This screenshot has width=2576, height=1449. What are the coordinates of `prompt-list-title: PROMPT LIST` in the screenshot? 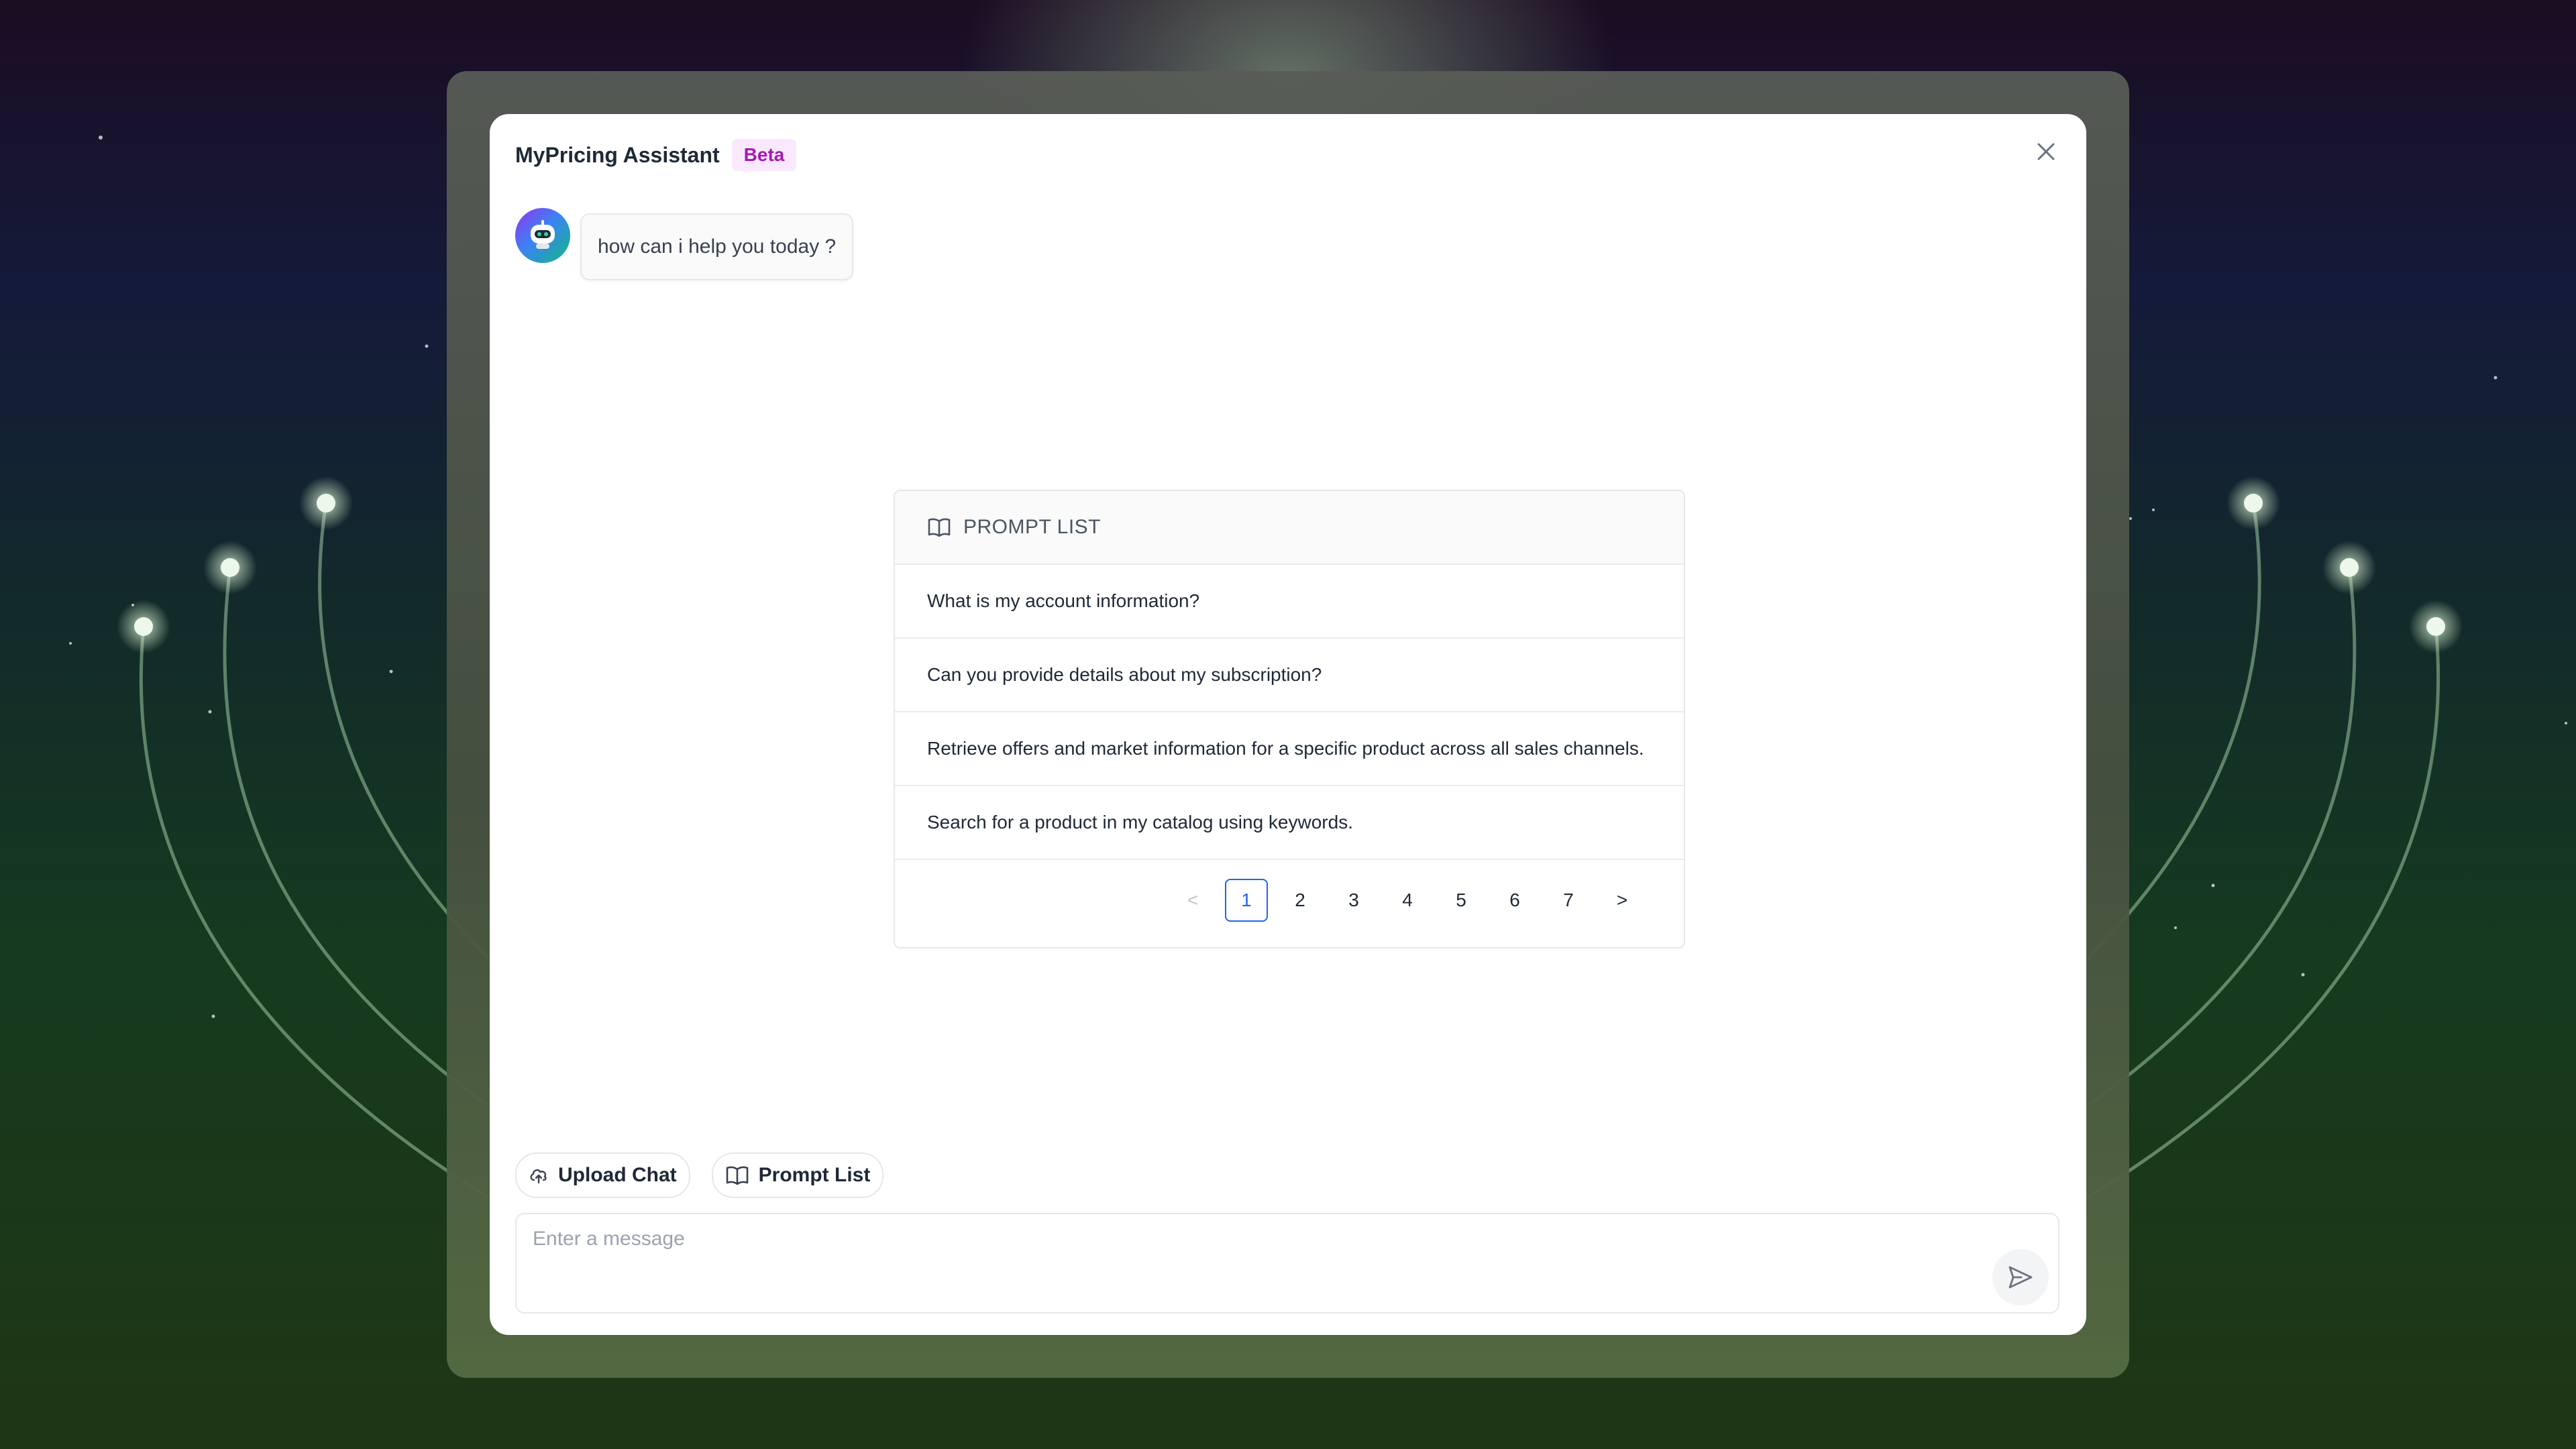 It's located at (1032, 527).